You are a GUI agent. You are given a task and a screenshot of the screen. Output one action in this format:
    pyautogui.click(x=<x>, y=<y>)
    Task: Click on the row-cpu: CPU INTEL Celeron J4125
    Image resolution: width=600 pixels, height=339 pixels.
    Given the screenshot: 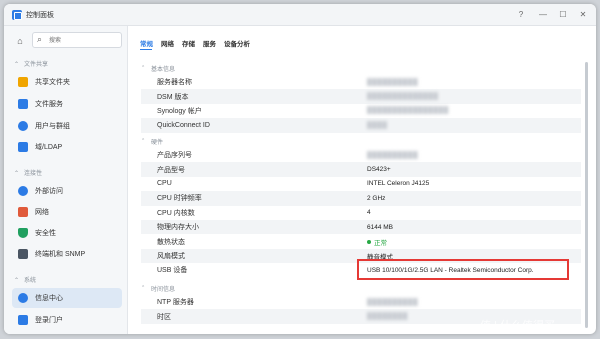 What is the action you would take?
    pyautogui.click(x=293, y=184)
    